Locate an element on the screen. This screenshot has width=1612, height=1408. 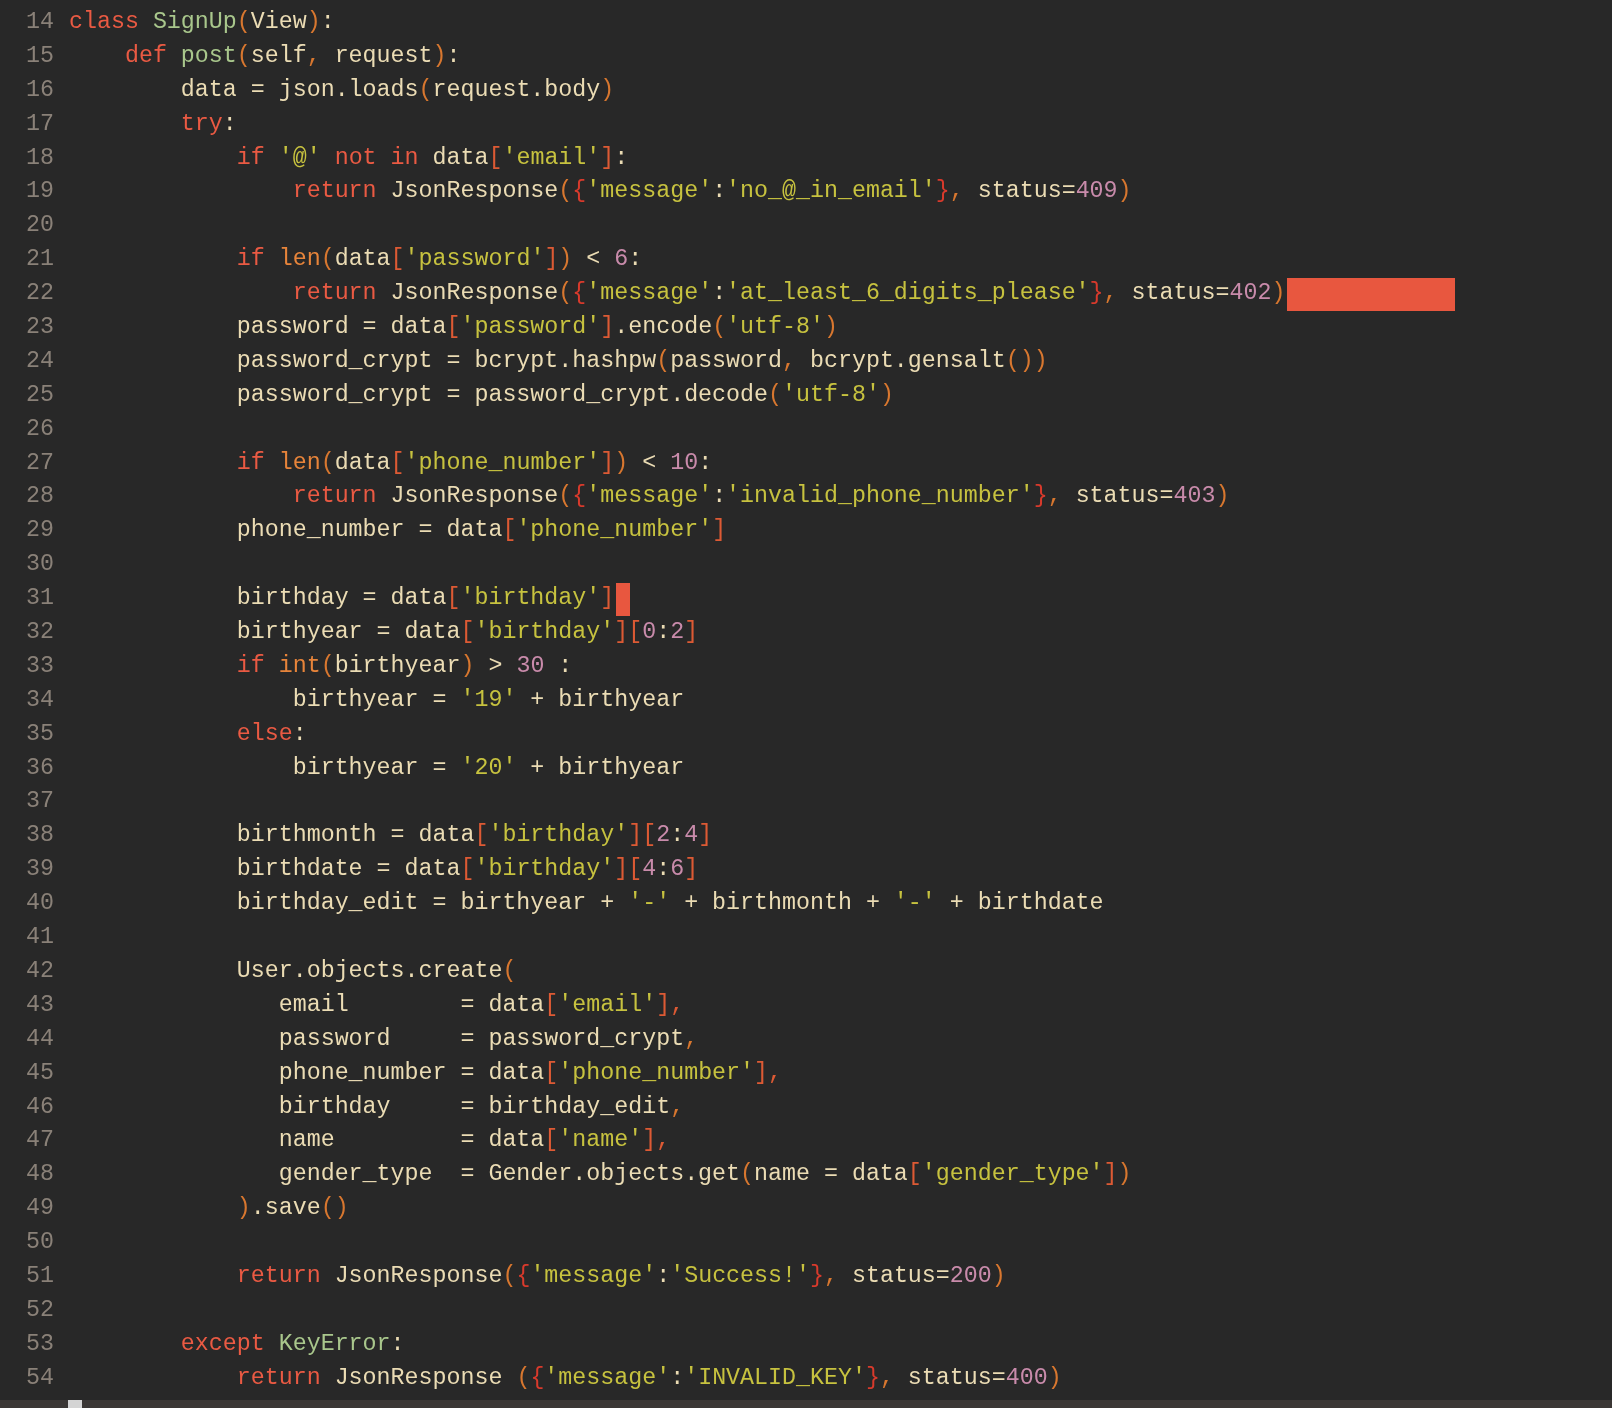
code-line: return JsonResponse({'message':'Success!'}, status=200) is located at coordinates (620, 1276).